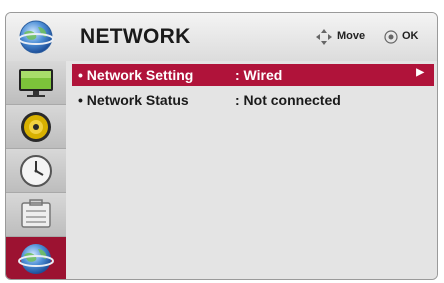  I want to click on speaker-audio-icon, so click(36, 127).